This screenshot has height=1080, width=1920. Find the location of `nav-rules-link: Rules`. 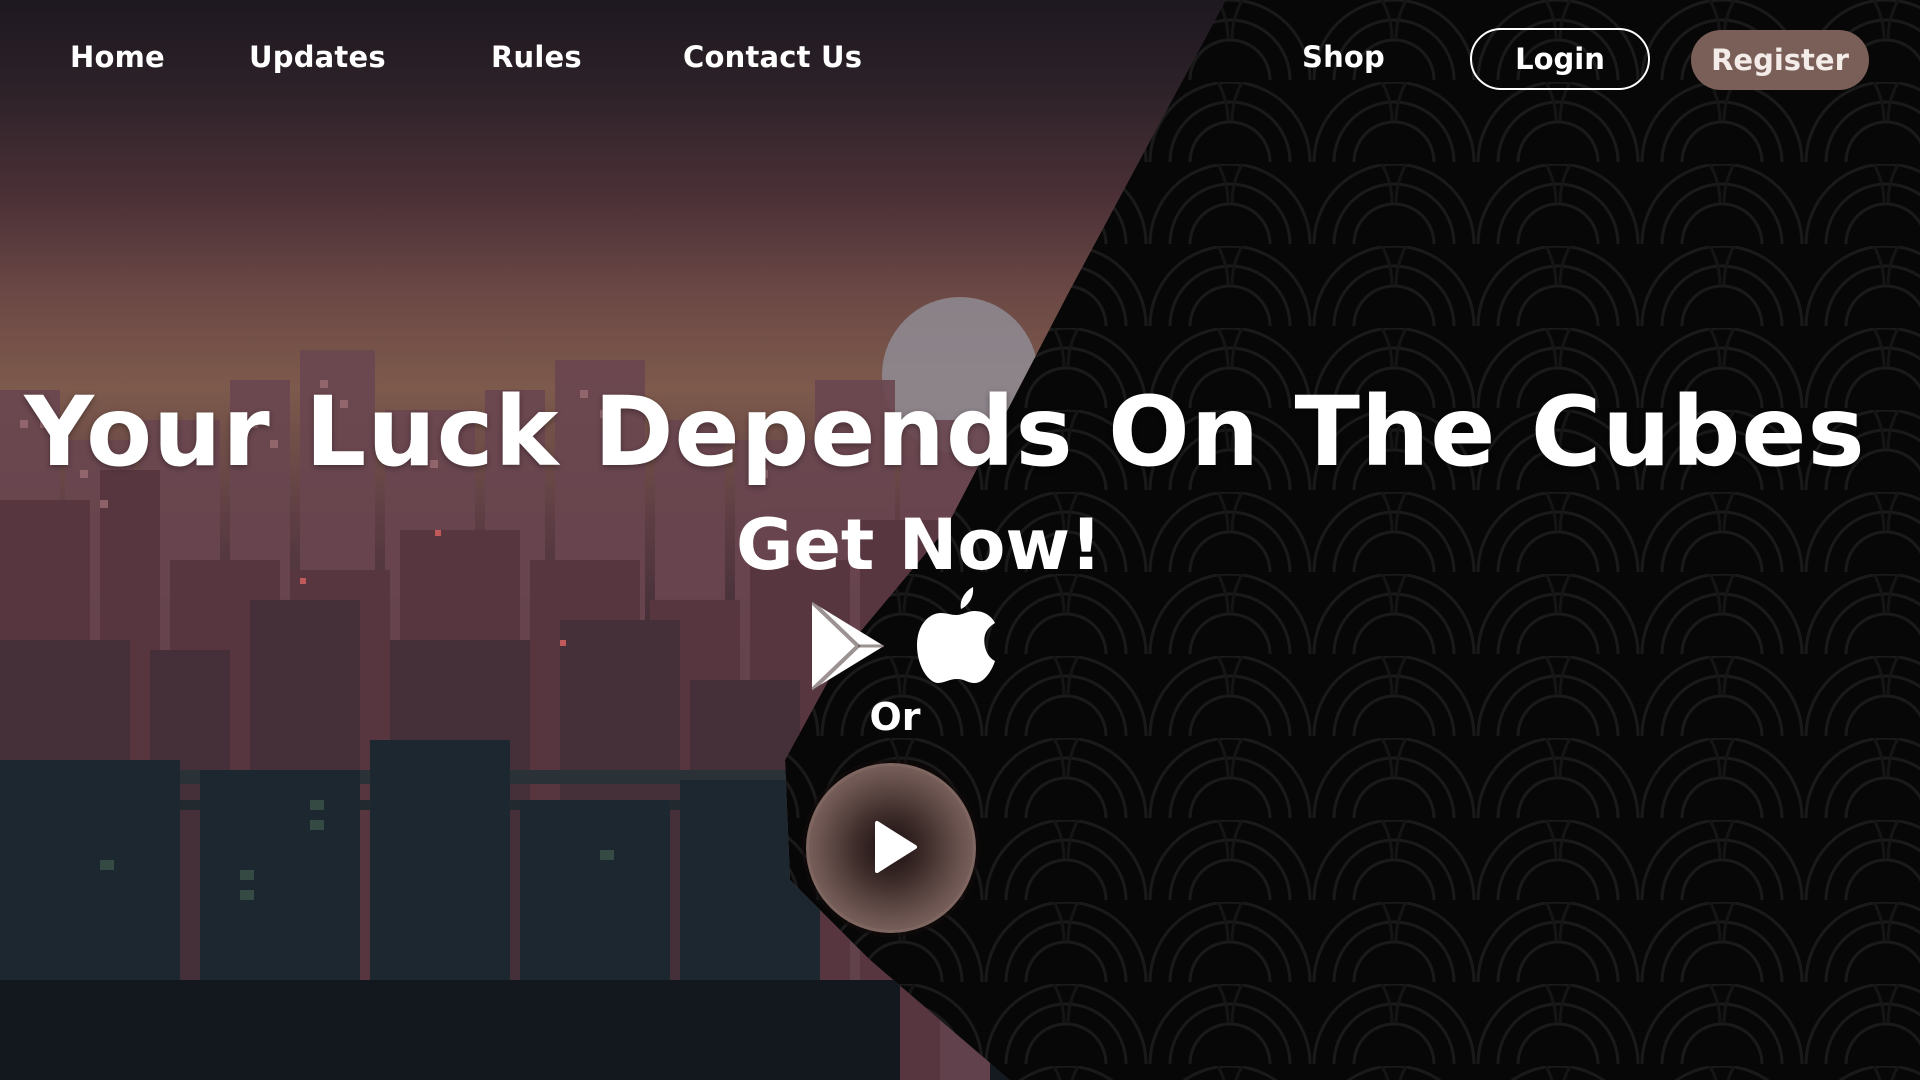

nav-rules-link: Rules is located at coordinates (536, 57).